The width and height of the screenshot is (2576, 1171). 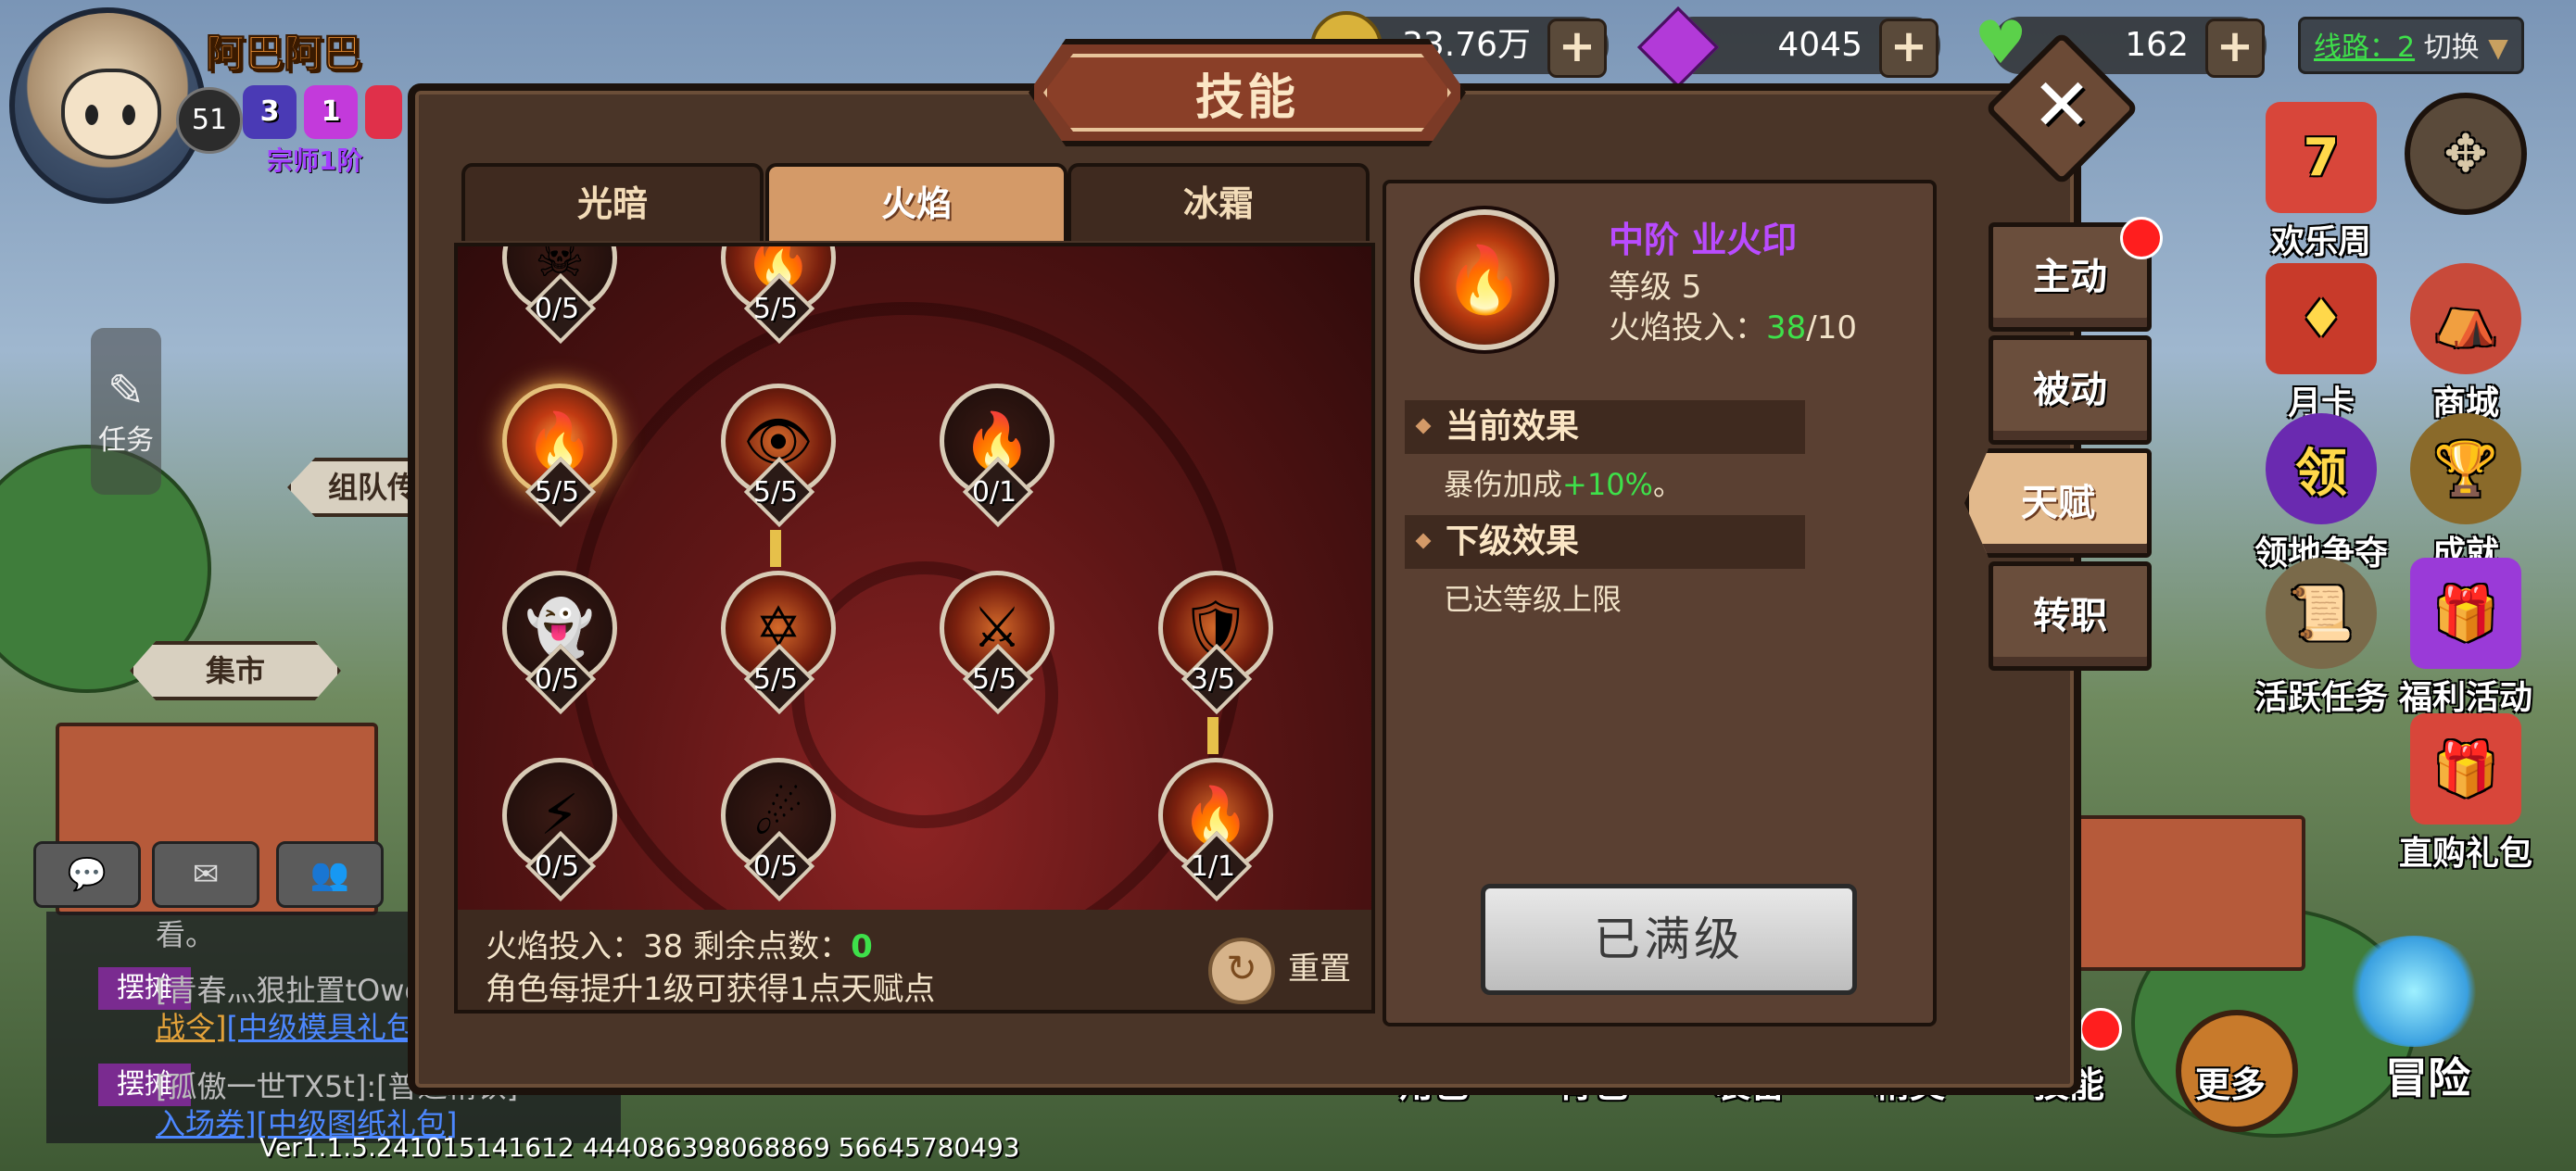 What do you see at coordinates (1577, 49) in the screenshot?
I see `gold-add-button: +` at bounding box center [1577, 49].